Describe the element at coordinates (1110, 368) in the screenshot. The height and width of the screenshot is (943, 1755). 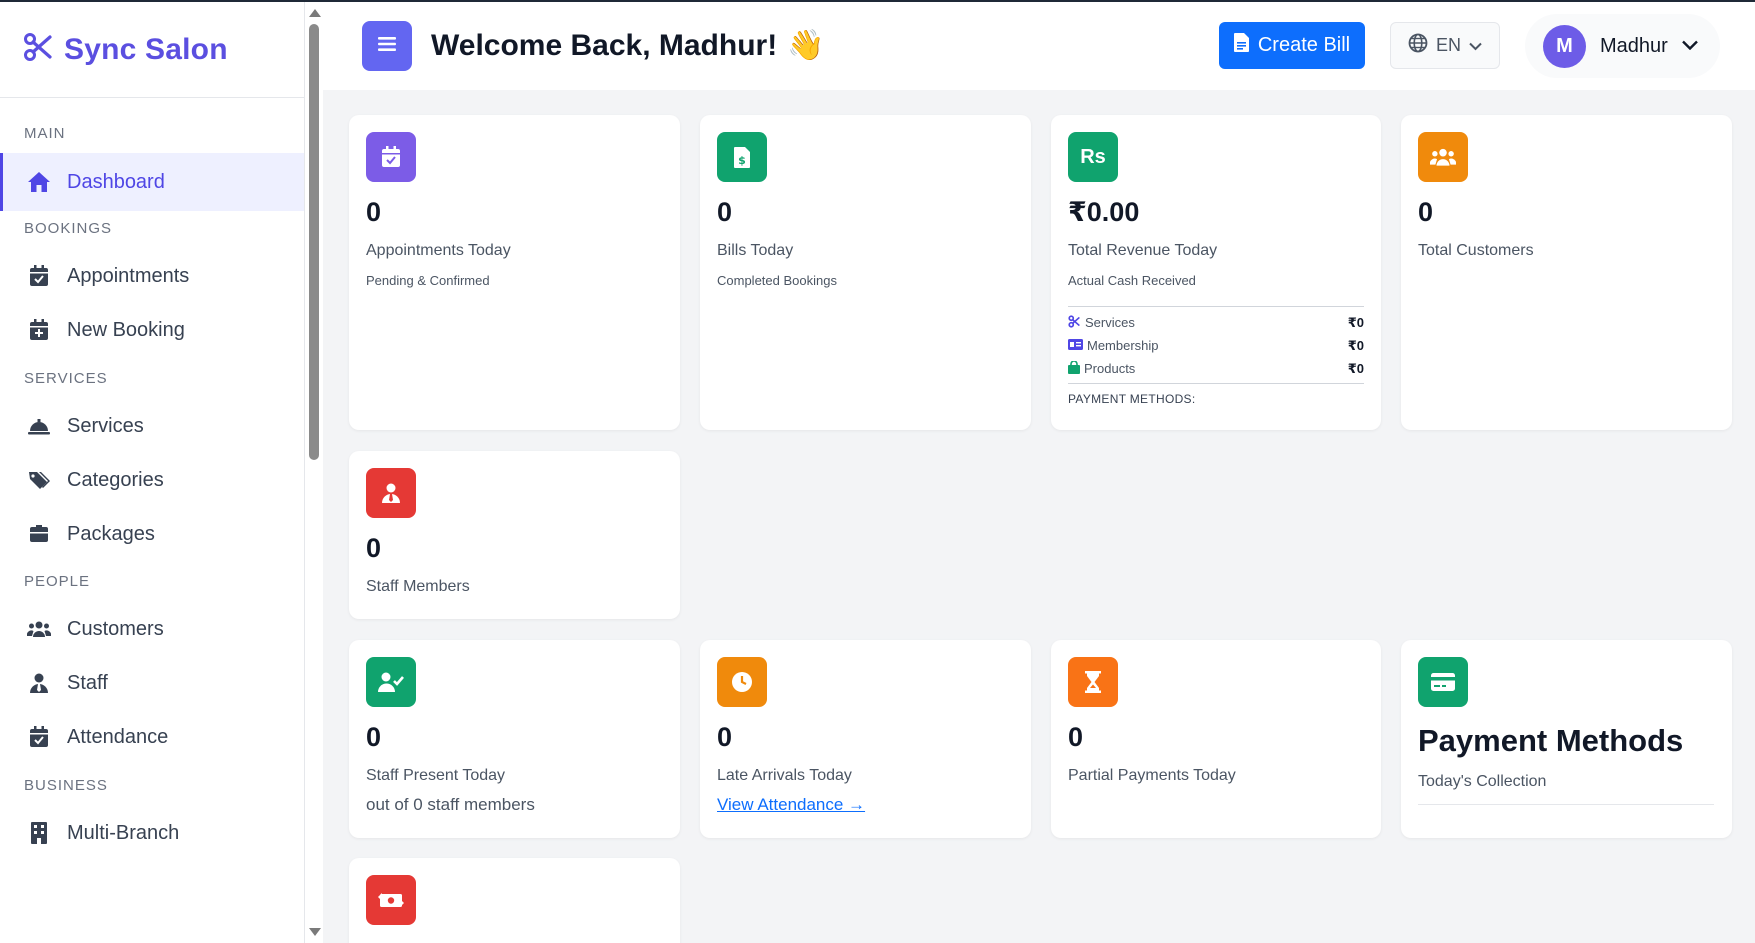
I see `revenue-row-label: Products` at that location.